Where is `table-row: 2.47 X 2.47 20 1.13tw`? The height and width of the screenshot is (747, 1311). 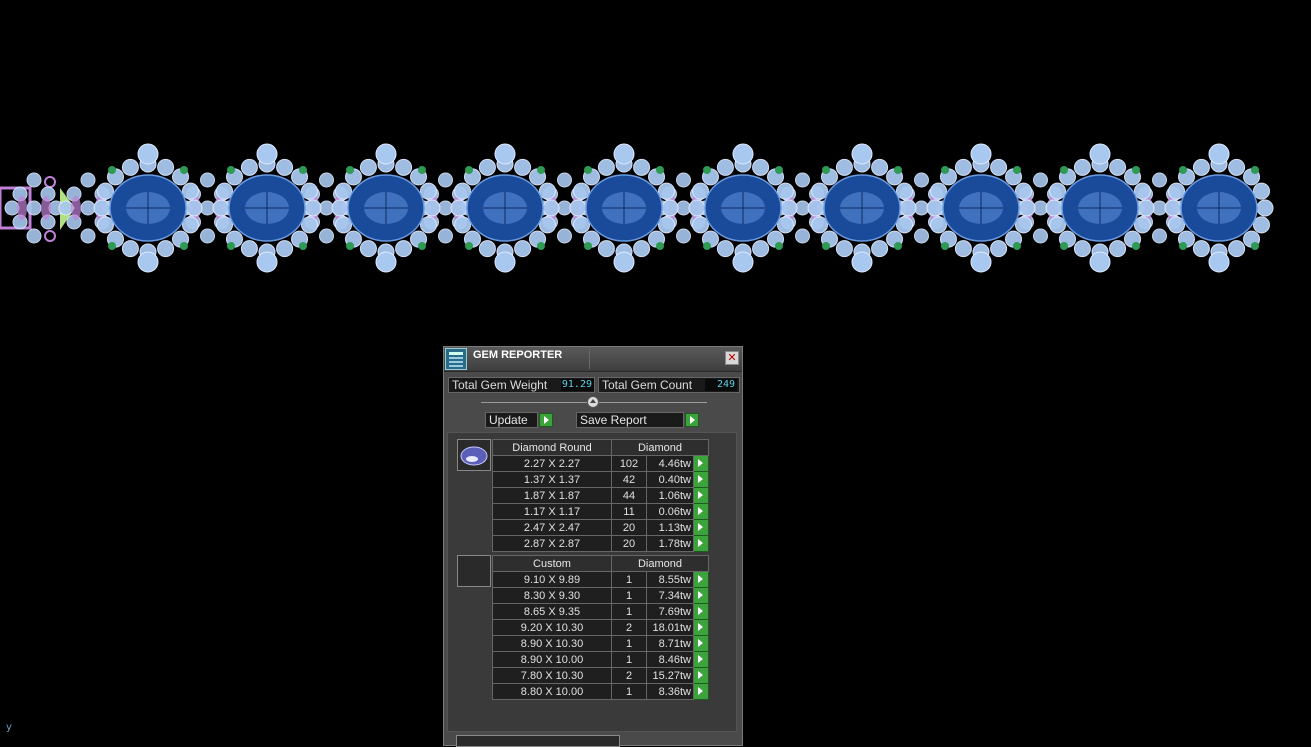
table-row: 2.47 X 2.47 20 1.13tw is located at coordinates (600, 527).